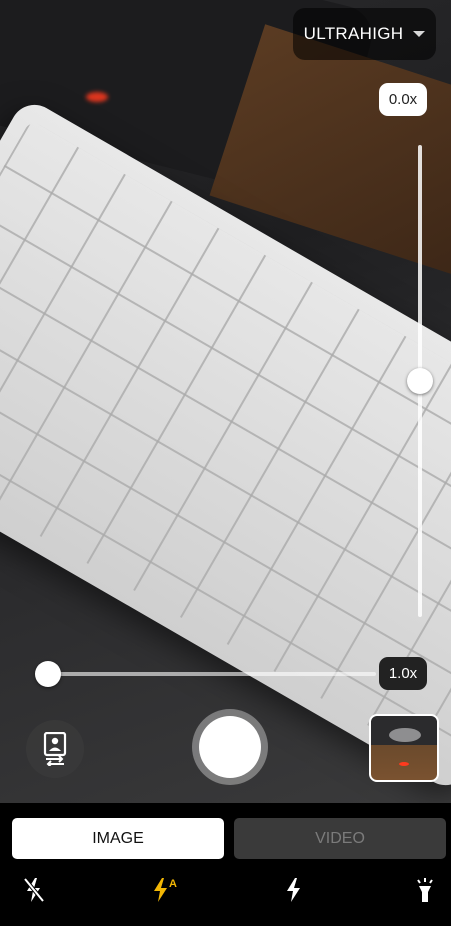 This screenshot has width=451, height=926. I want to click on gallery-thumbnail, so click(404, 748).